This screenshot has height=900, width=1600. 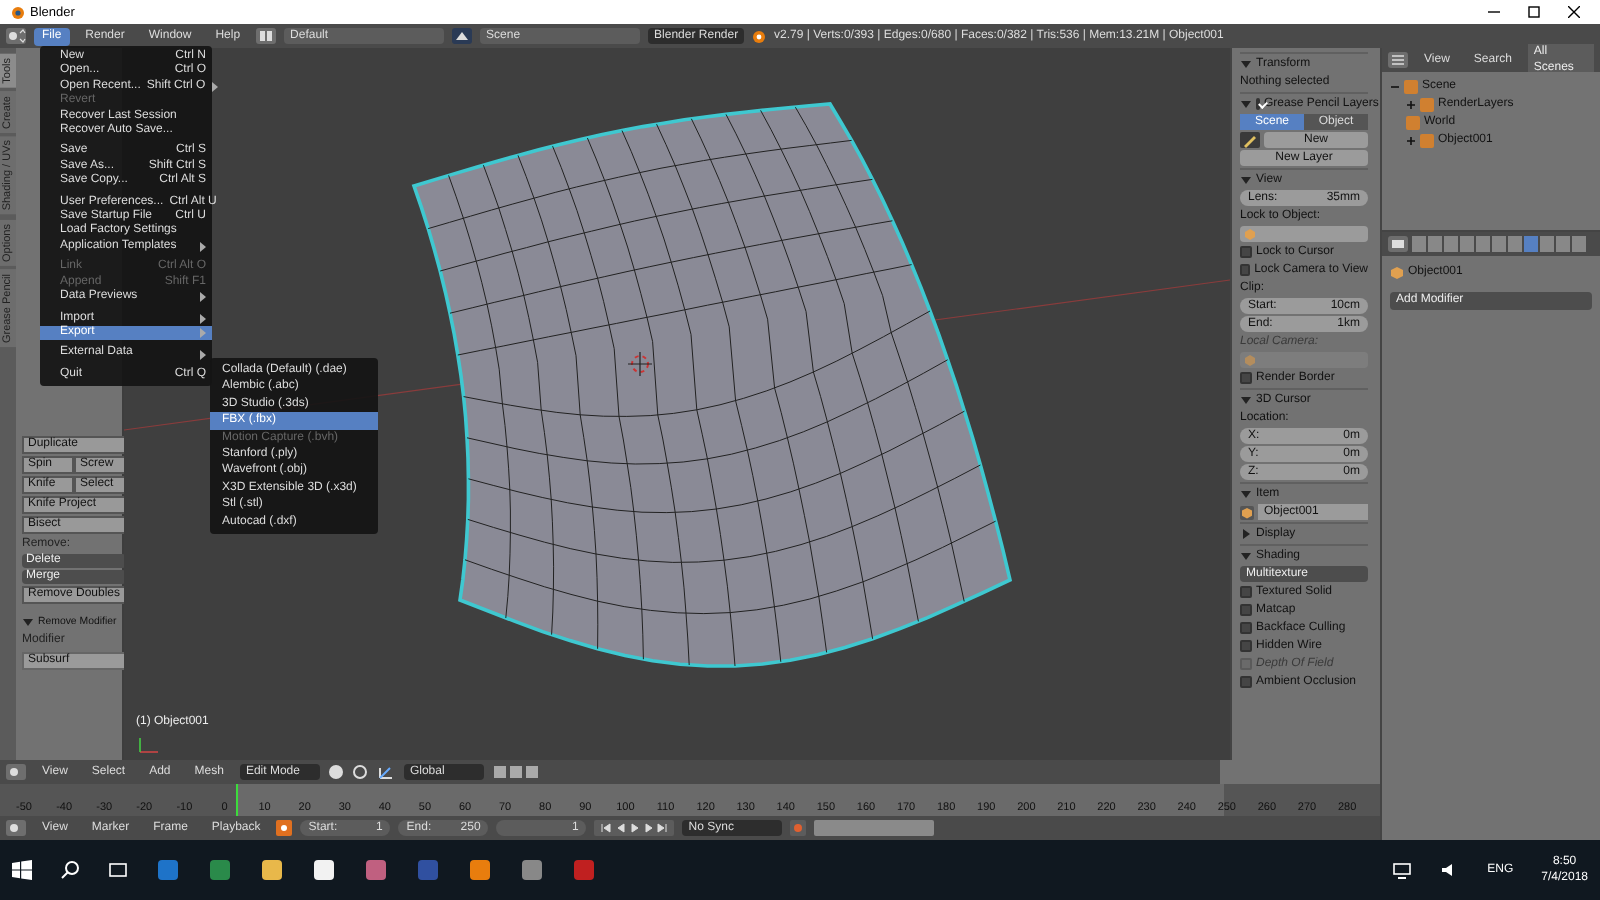 What do you see at coordinates (1534, 12) in the screenshot?
I see `maximize-icon` at bounding box center [1534, 12].